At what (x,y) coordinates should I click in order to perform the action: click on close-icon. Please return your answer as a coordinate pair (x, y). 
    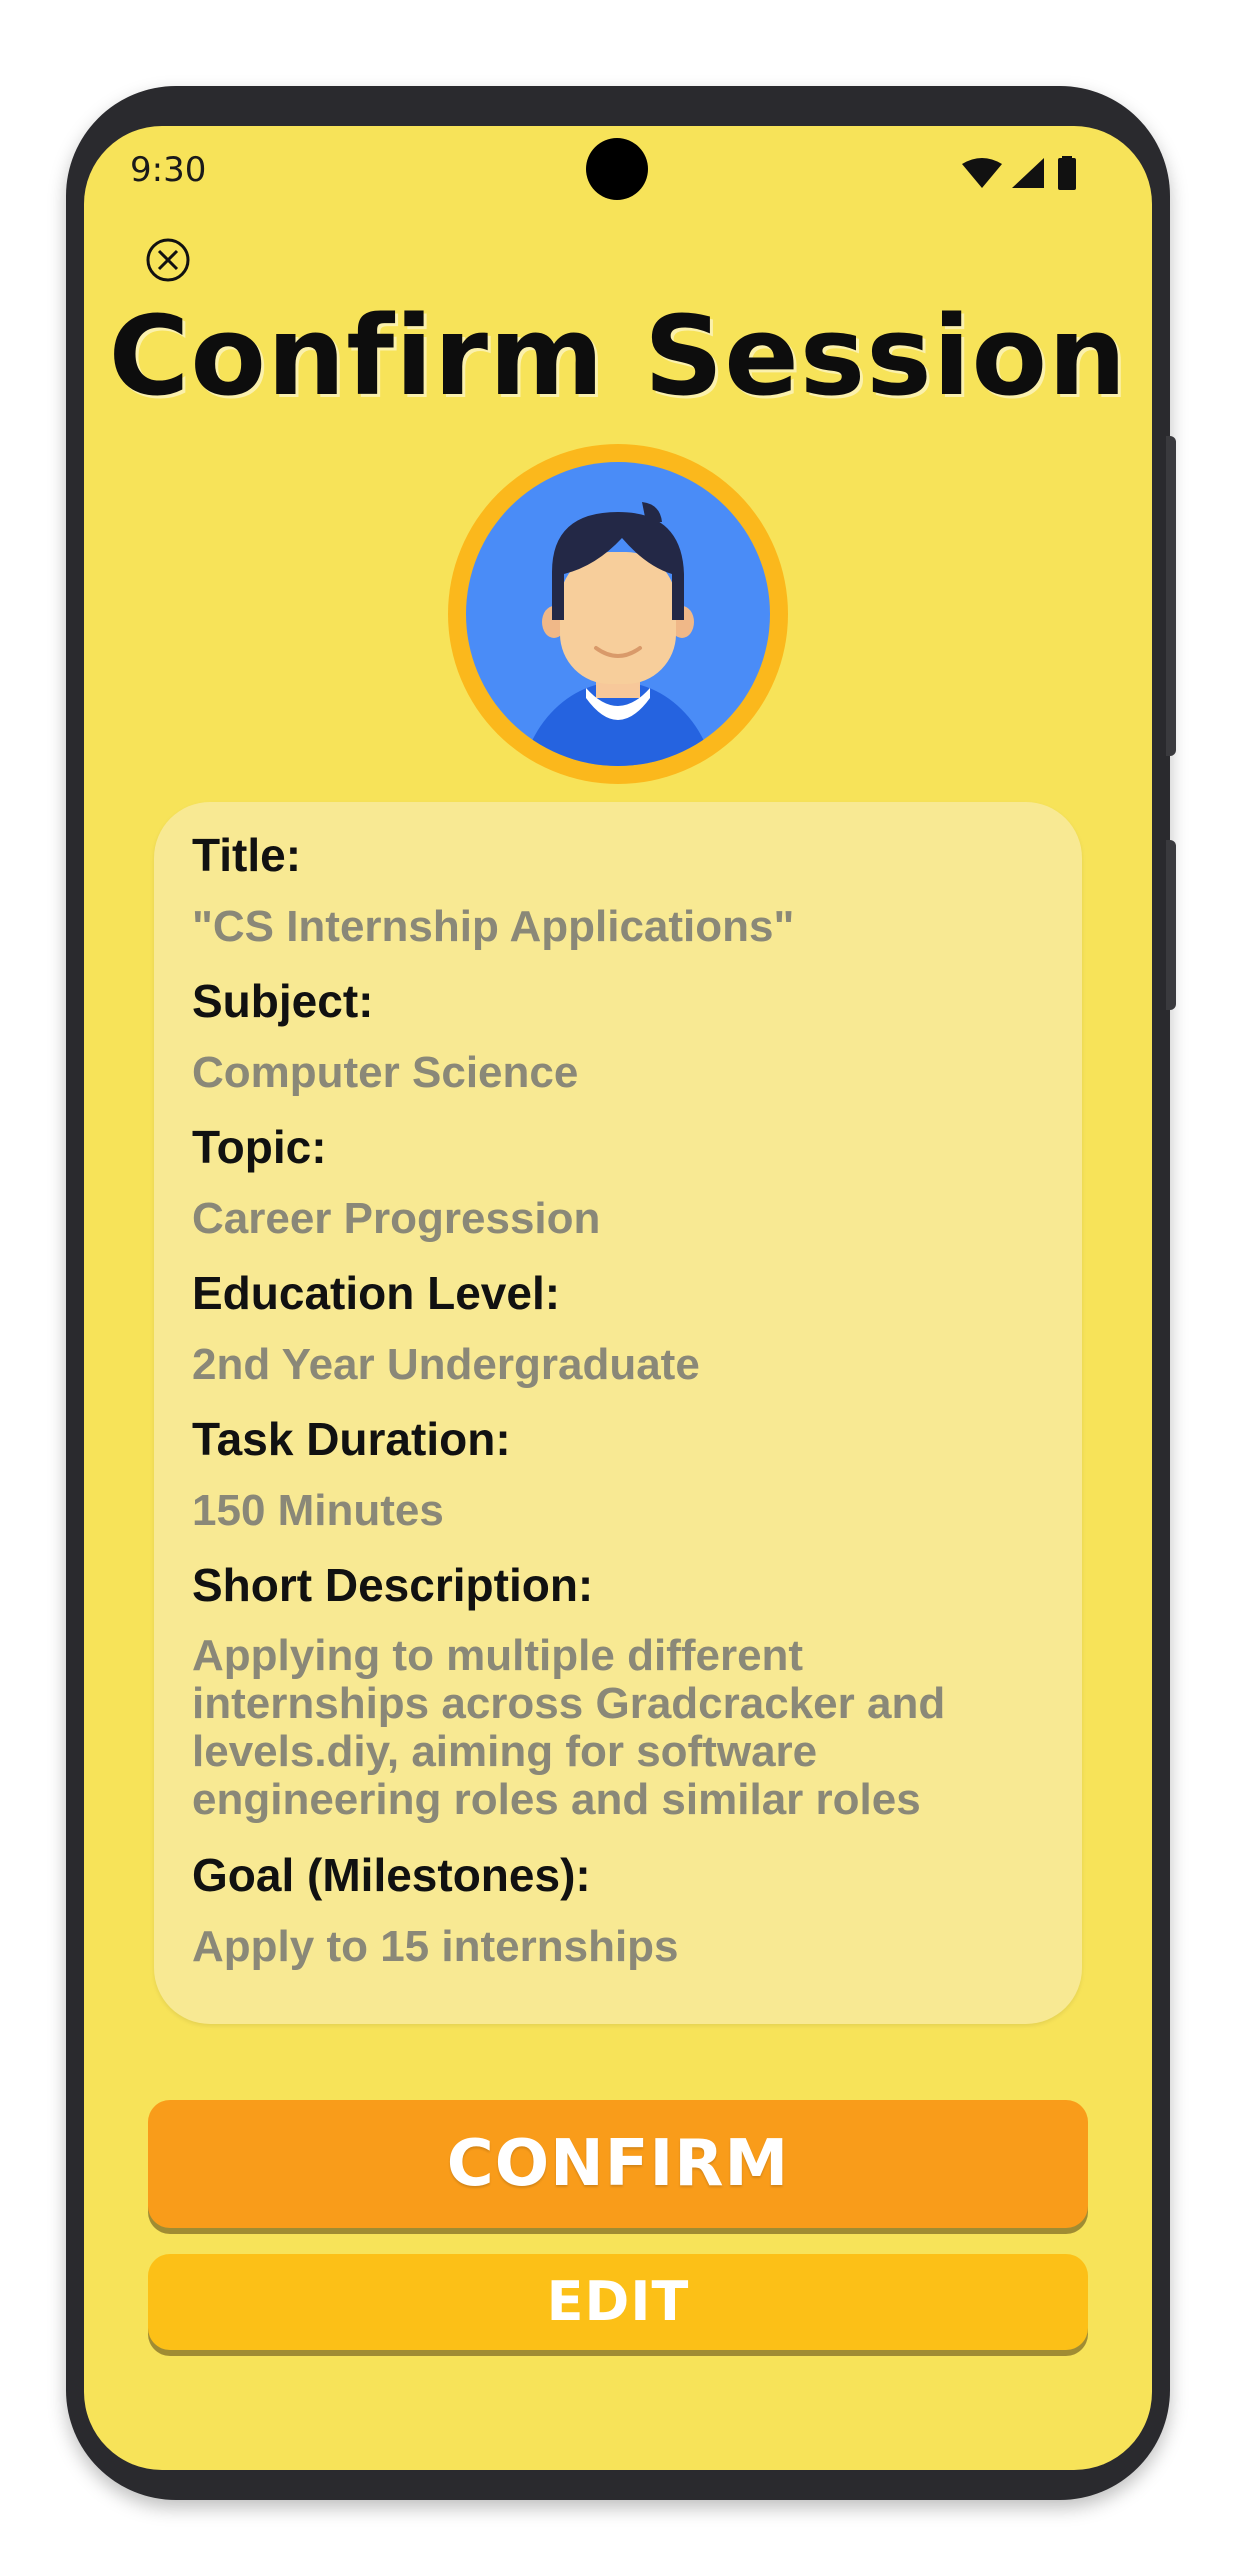
    Looking at the image, I should click on (168, 260).